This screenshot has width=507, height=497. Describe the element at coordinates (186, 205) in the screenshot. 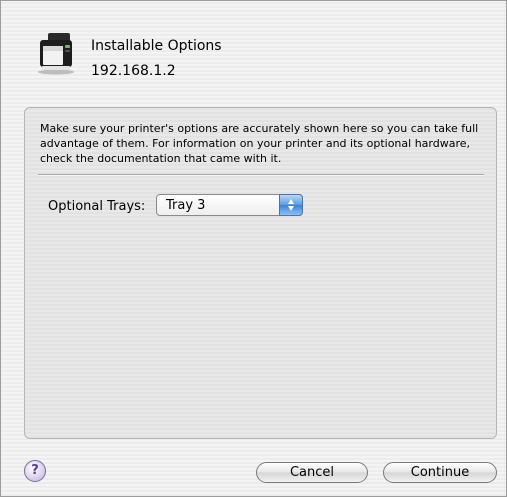

I see `optional-trays-value: Tray 3` at that location.